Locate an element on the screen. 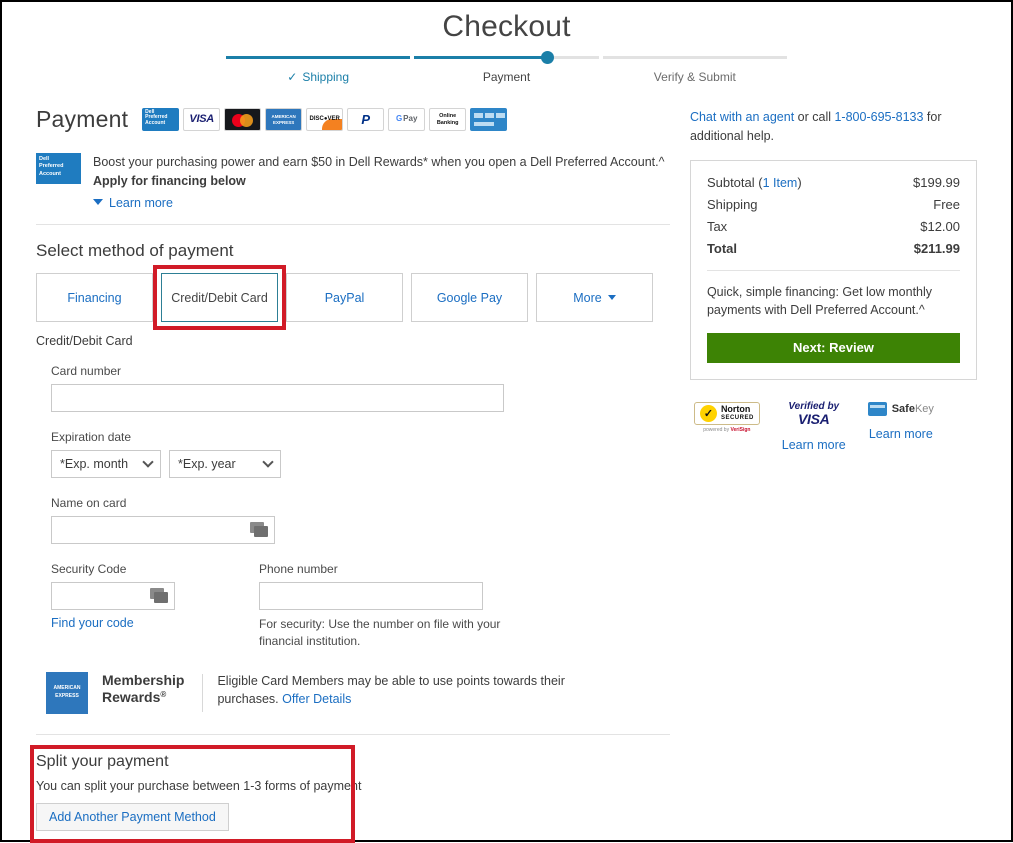  safekey-icon: SafeKey is located at coordinates (900, 408).